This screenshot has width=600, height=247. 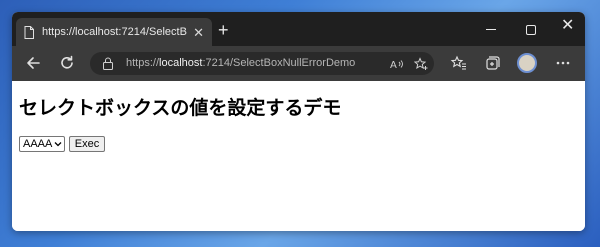 I want to click on url-host: localhost, so click(x=181, y=63).